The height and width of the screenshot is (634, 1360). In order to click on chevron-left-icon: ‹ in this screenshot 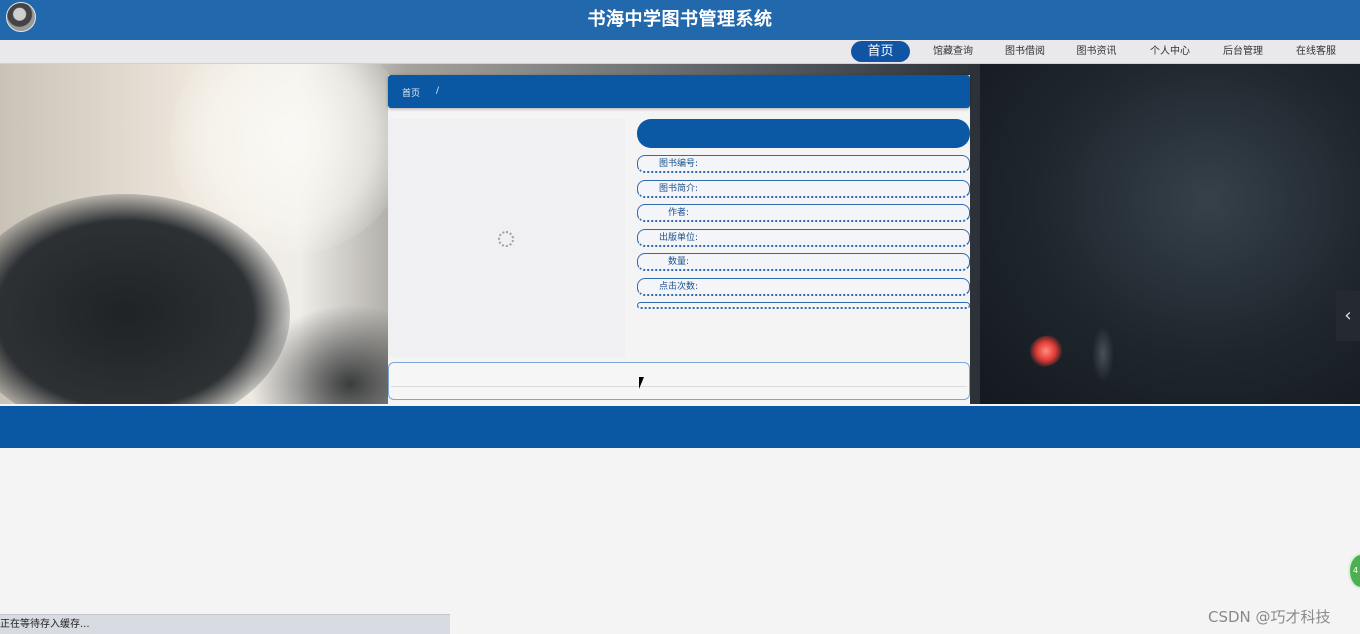, I will do `click(1348, 315)`.